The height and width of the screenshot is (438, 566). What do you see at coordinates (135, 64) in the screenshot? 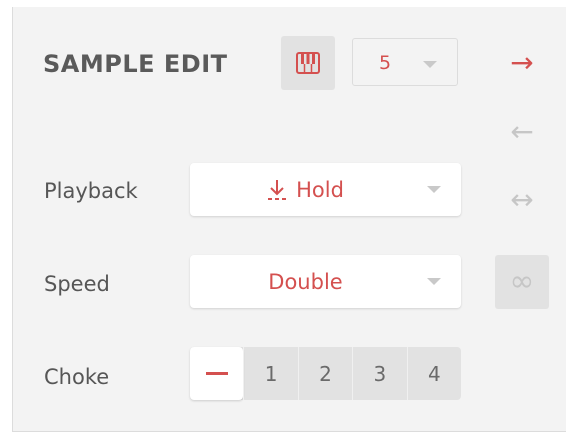
I see `panel-title: SAMPLE EDIT` at bounding box center [135, 64].